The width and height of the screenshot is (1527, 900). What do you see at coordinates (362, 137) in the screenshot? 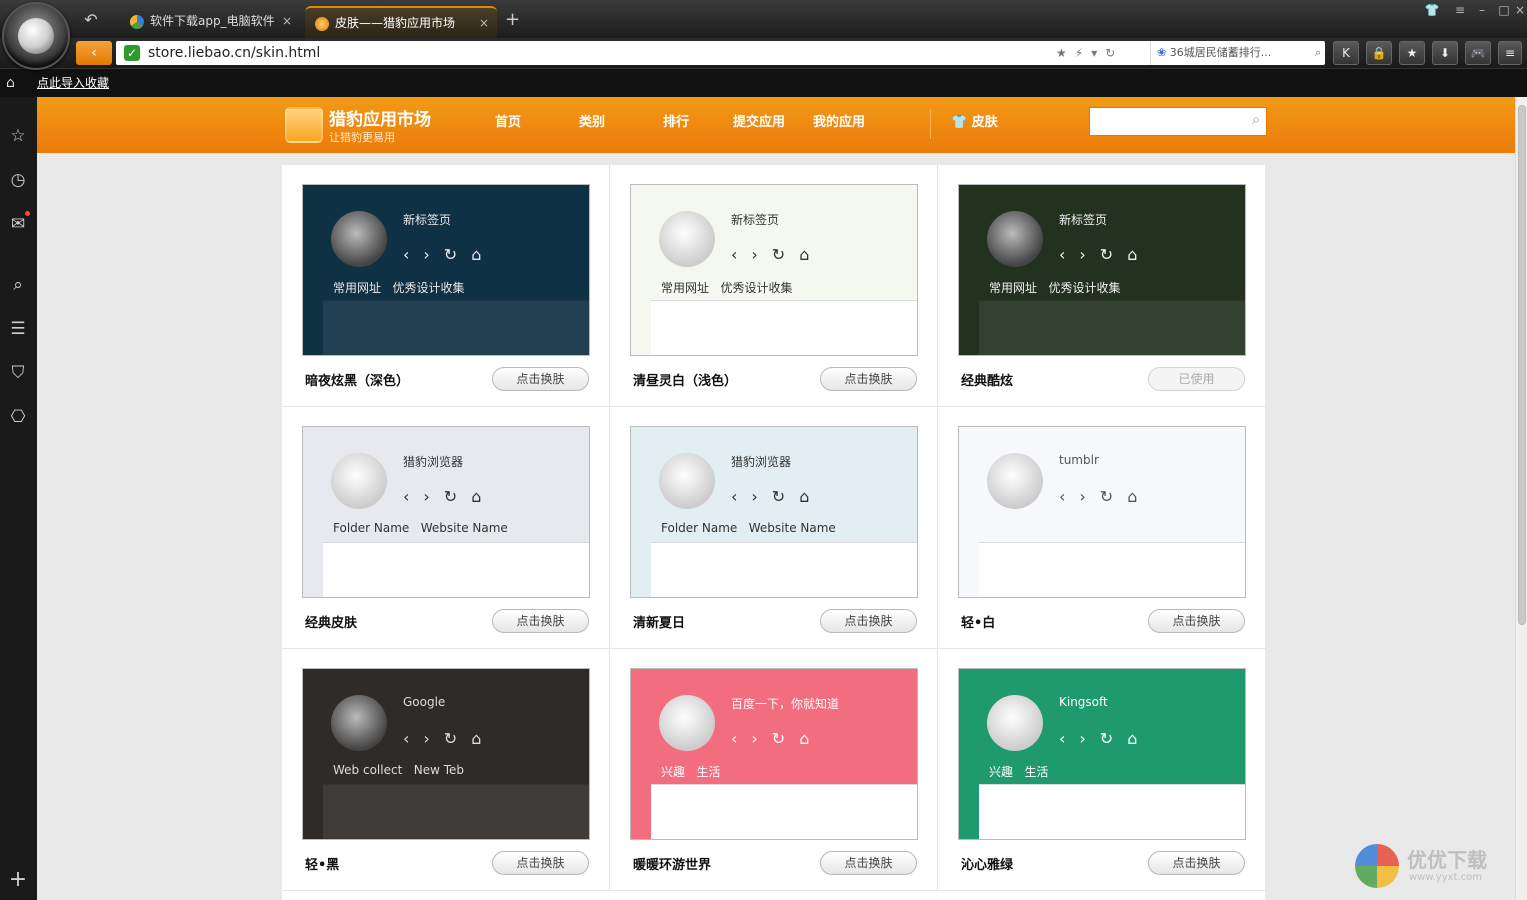
I see `brand-subtitle: 让猎豹更易用` at bounding box center [362, 137].